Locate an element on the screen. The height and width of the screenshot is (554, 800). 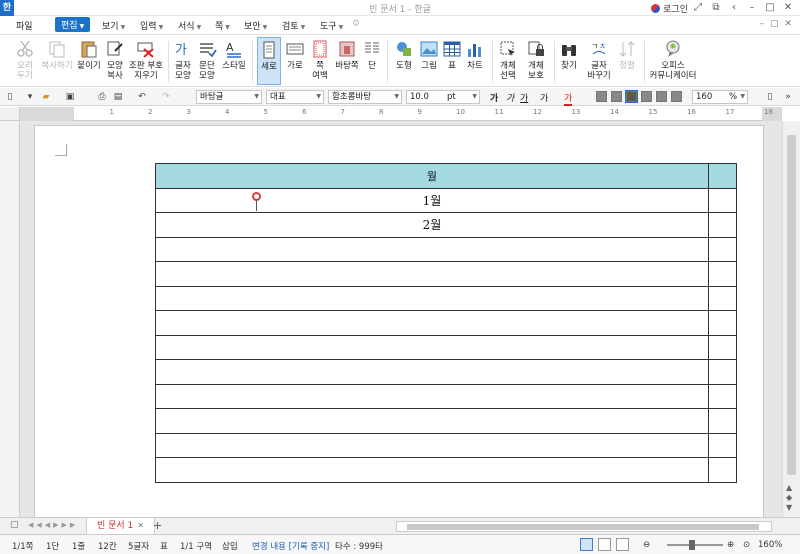
italic-button: 가 is located at coordinates (510, 97).